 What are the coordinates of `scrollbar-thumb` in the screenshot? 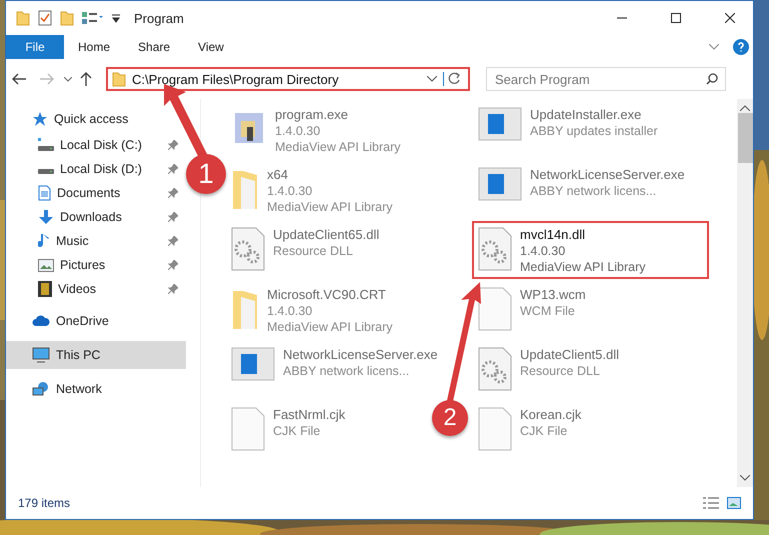 It's located at (745, 138).